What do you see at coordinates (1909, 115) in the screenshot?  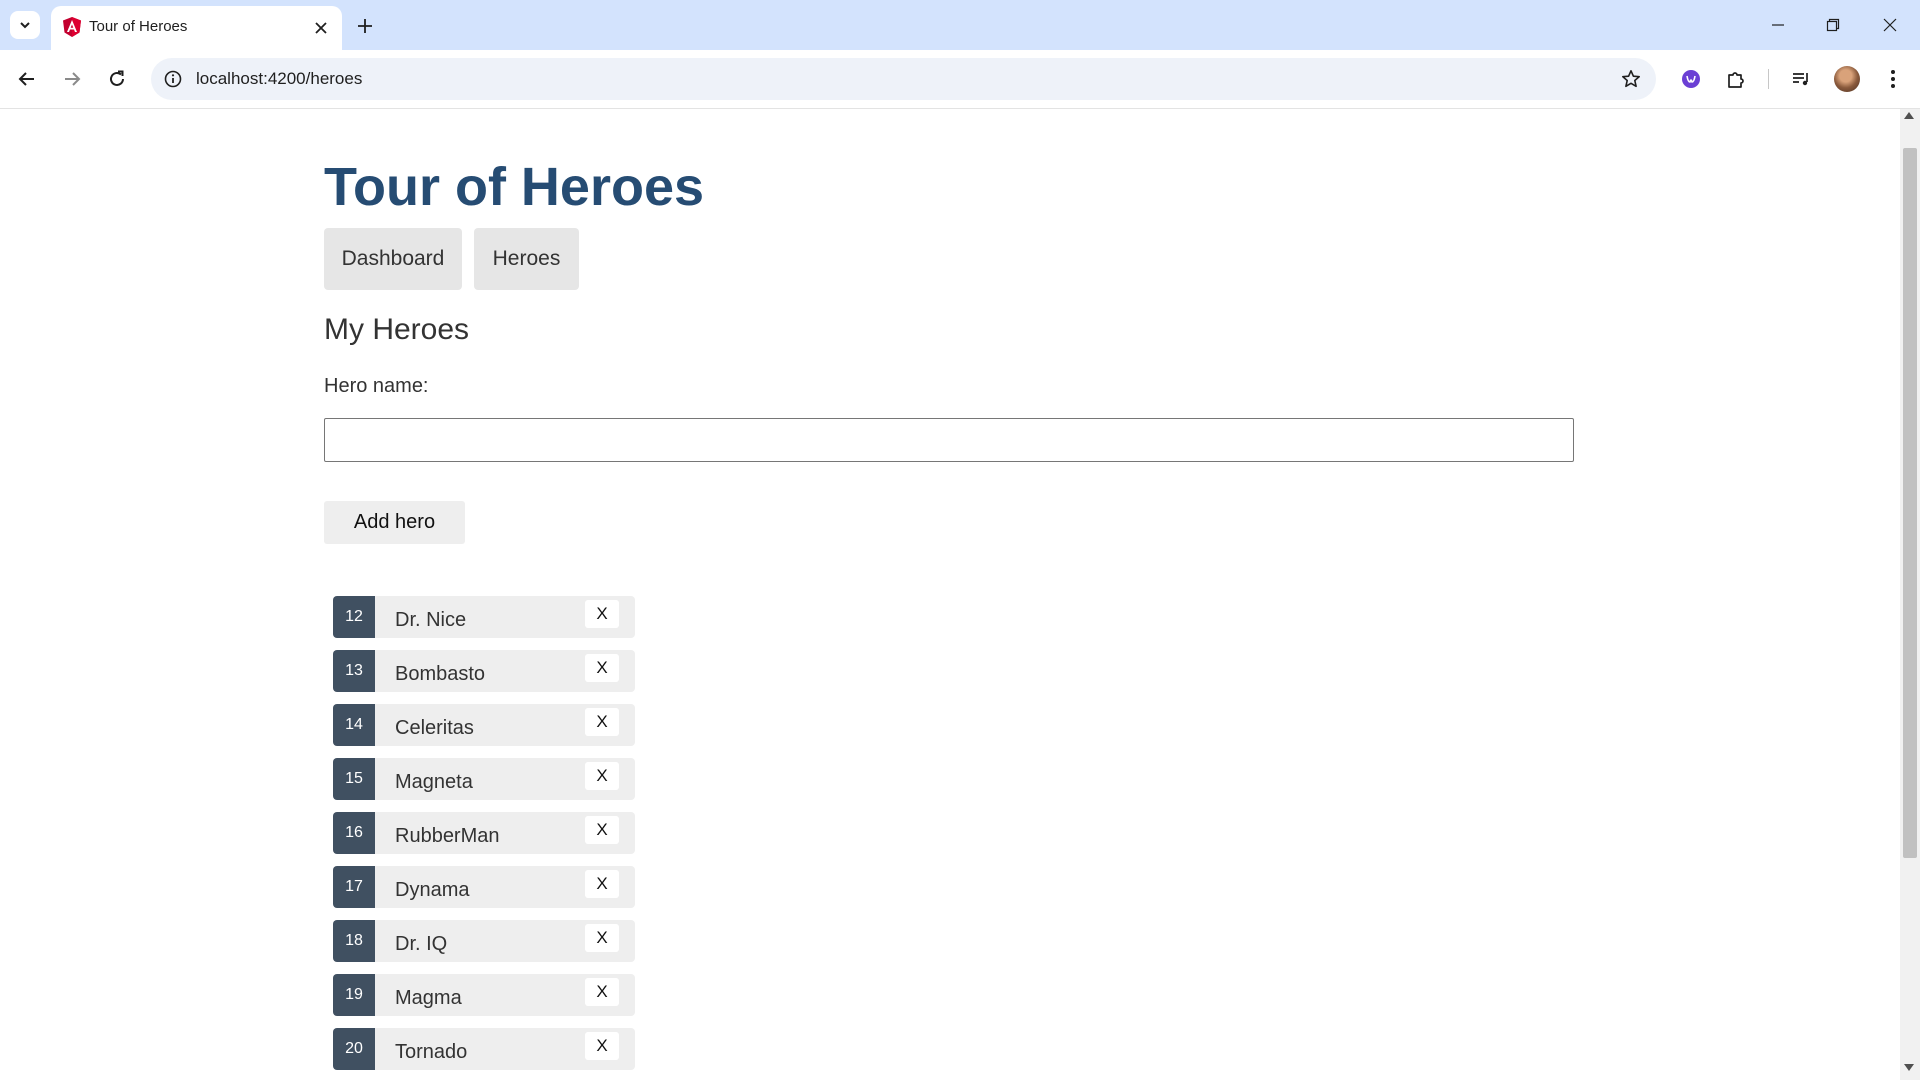 I see `scroll-up-arrow-icon` at bounding box center [1909, 115].